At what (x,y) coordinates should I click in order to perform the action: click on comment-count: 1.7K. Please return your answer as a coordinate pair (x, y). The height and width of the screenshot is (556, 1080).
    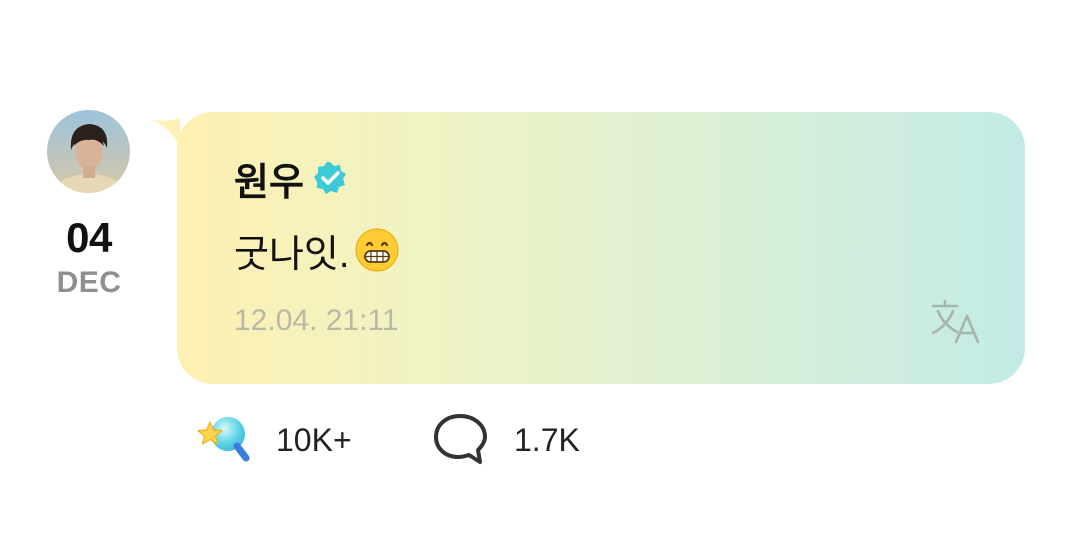
    Looking at the image, I should click on (547, 439).